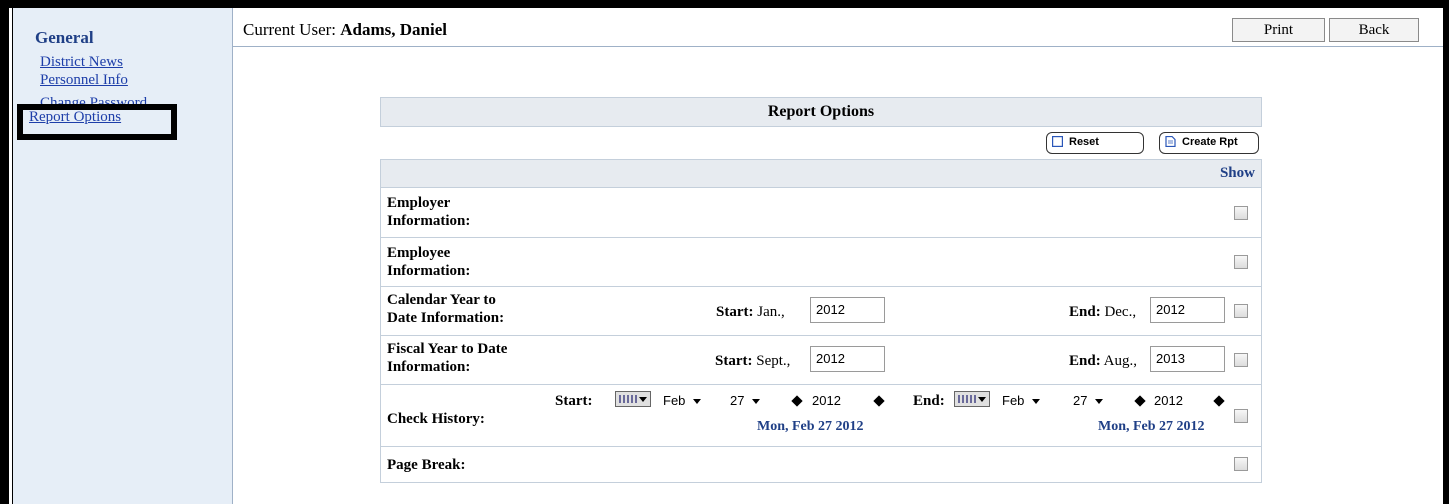 This screenshot has height=504, width=1449. What do you see at coordinates (1103, 361) in the screenshot?
I see `fiscal-end-label: End: Aug.,` at bounding box center [1103, 361].